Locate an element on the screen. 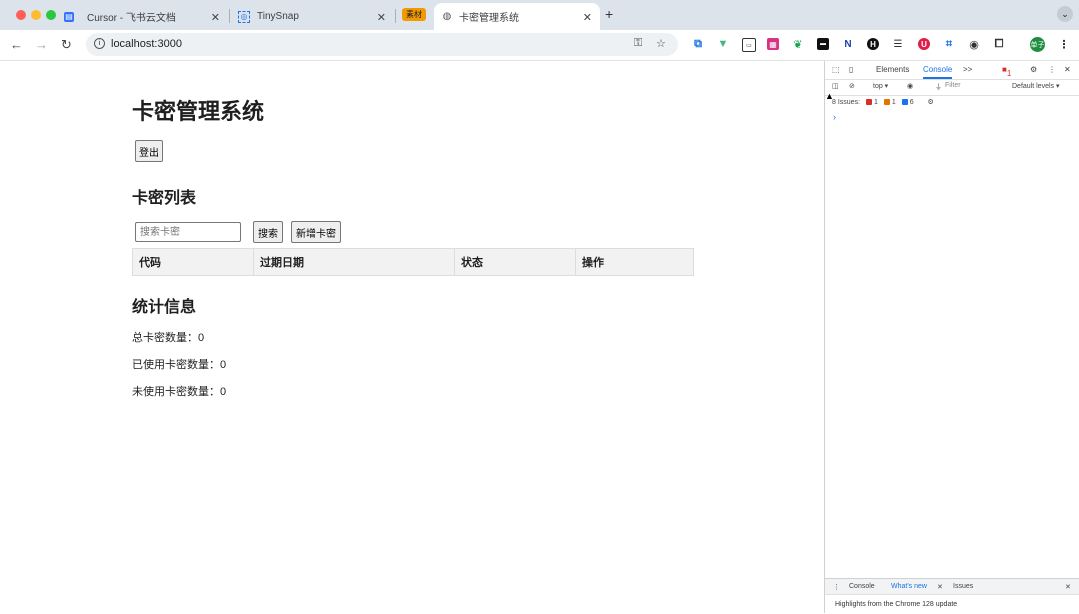 This screenshot has height=614, width=1079. forward-arrow-icon: → is located at coordinates (41, 44).